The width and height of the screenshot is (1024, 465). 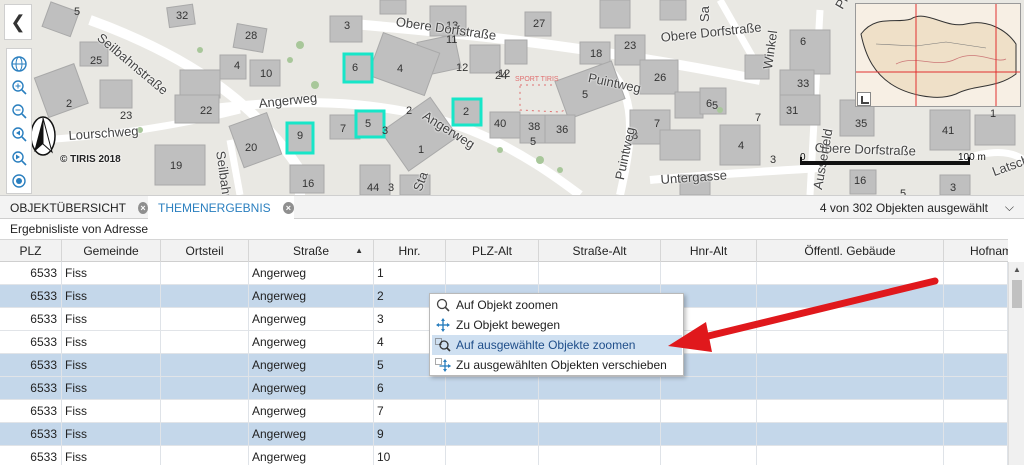 I want to click on house-number-label: 9, so click(x=300, y=136).